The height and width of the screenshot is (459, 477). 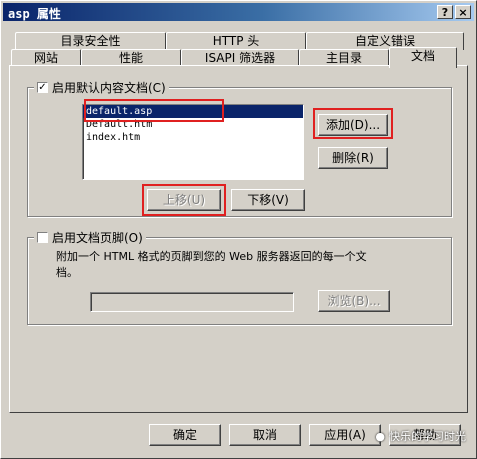 I want to click on enable-footer-label: 启用文档页脚(O), so click(x=97, y=237).